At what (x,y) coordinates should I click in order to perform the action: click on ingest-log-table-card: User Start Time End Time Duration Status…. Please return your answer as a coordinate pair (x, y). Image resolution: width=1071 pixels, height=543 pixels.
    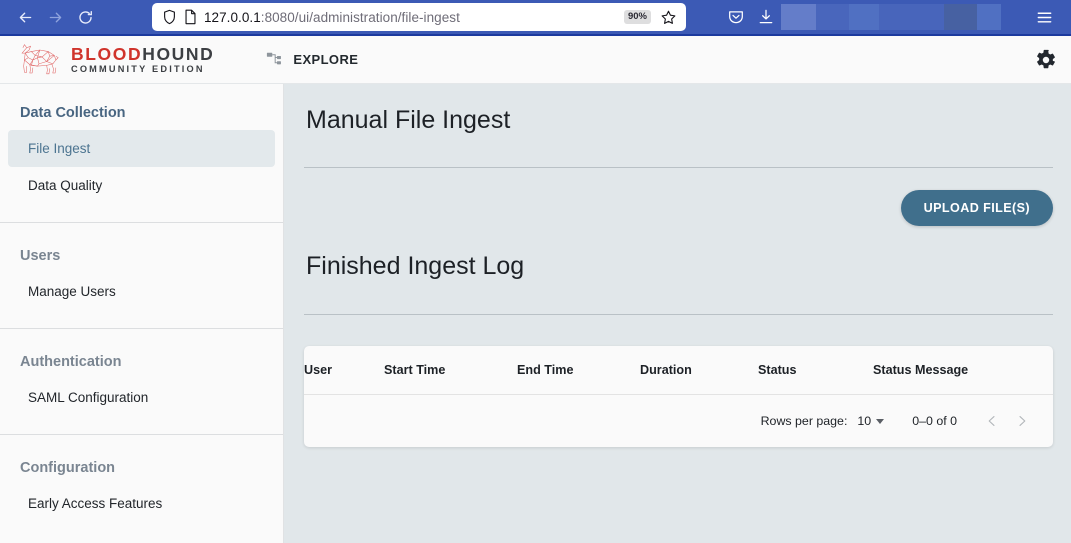
    Looking at the image, I should click on (678, 396).